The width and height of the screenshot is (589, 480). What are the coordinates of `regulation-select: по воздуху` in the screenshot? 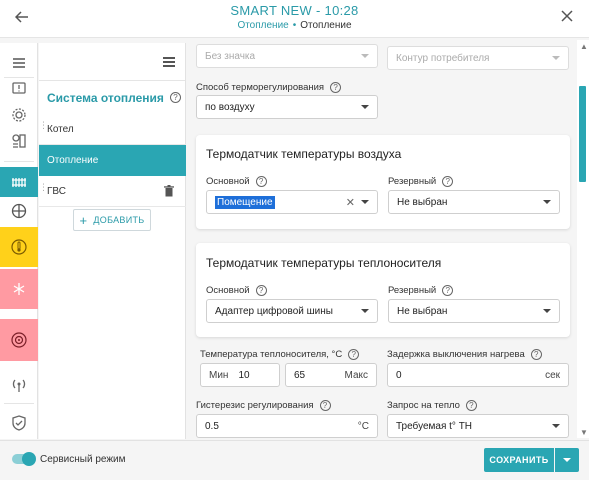 It's located at (287, 107).